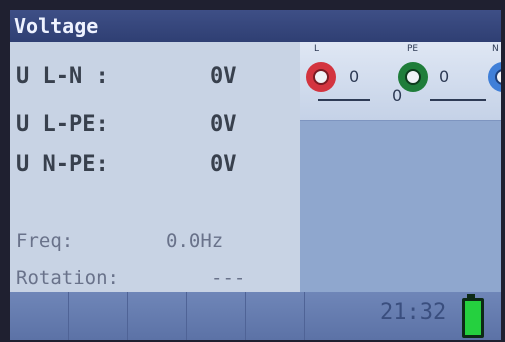  I want to click on u-ln-row: U L-N : 0V, so click(151, 84).